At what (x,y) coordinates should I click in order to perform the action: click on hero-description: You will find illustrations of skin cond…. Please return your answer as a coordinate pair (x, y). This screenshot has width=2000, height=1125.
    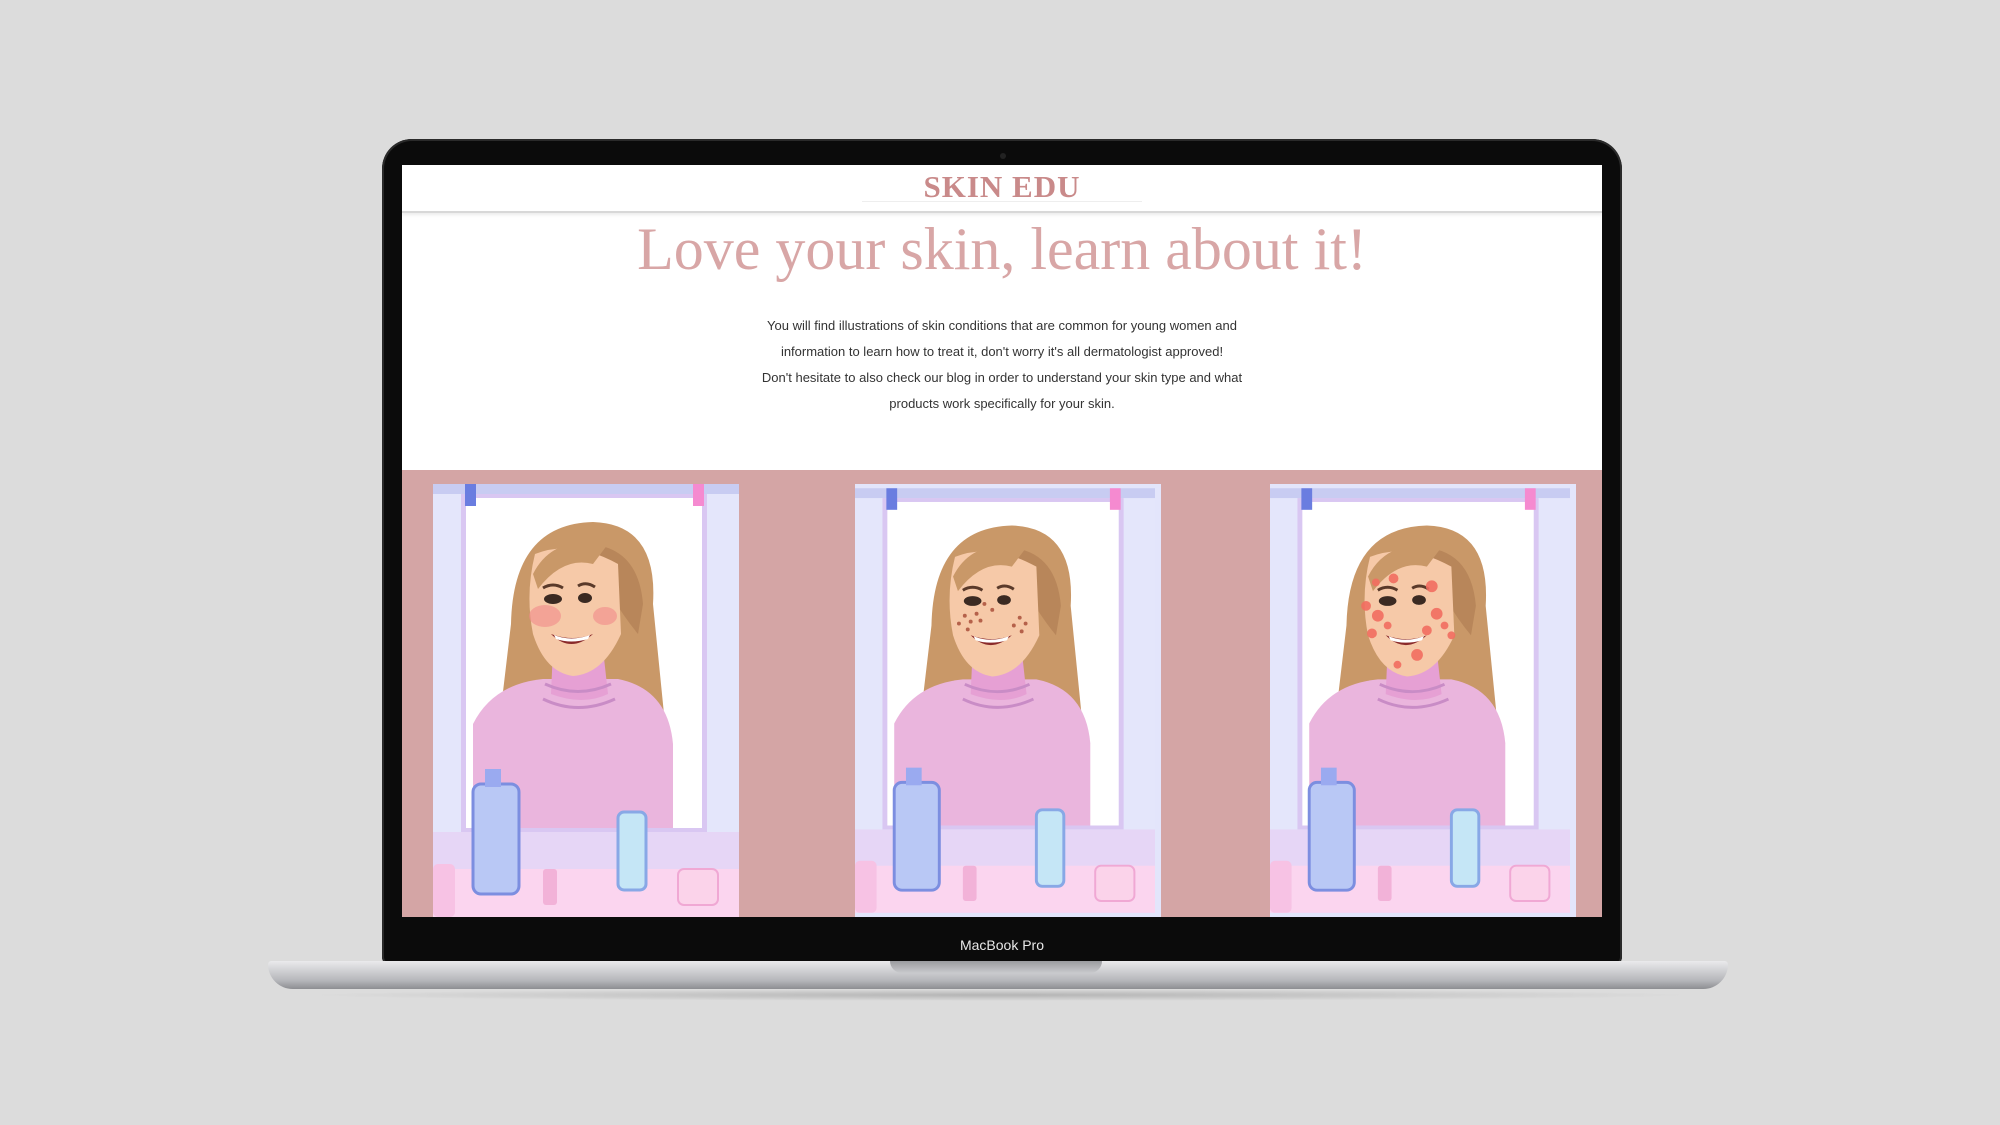
    Looking at the image, I should click on (1002, 365).